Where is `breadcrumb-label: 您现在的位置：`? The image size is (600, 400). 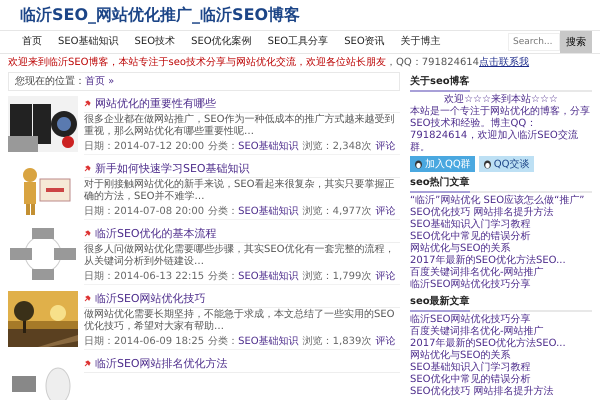 breadcrumb-label: 您现在的位置： is located at coordinates (50, 81).